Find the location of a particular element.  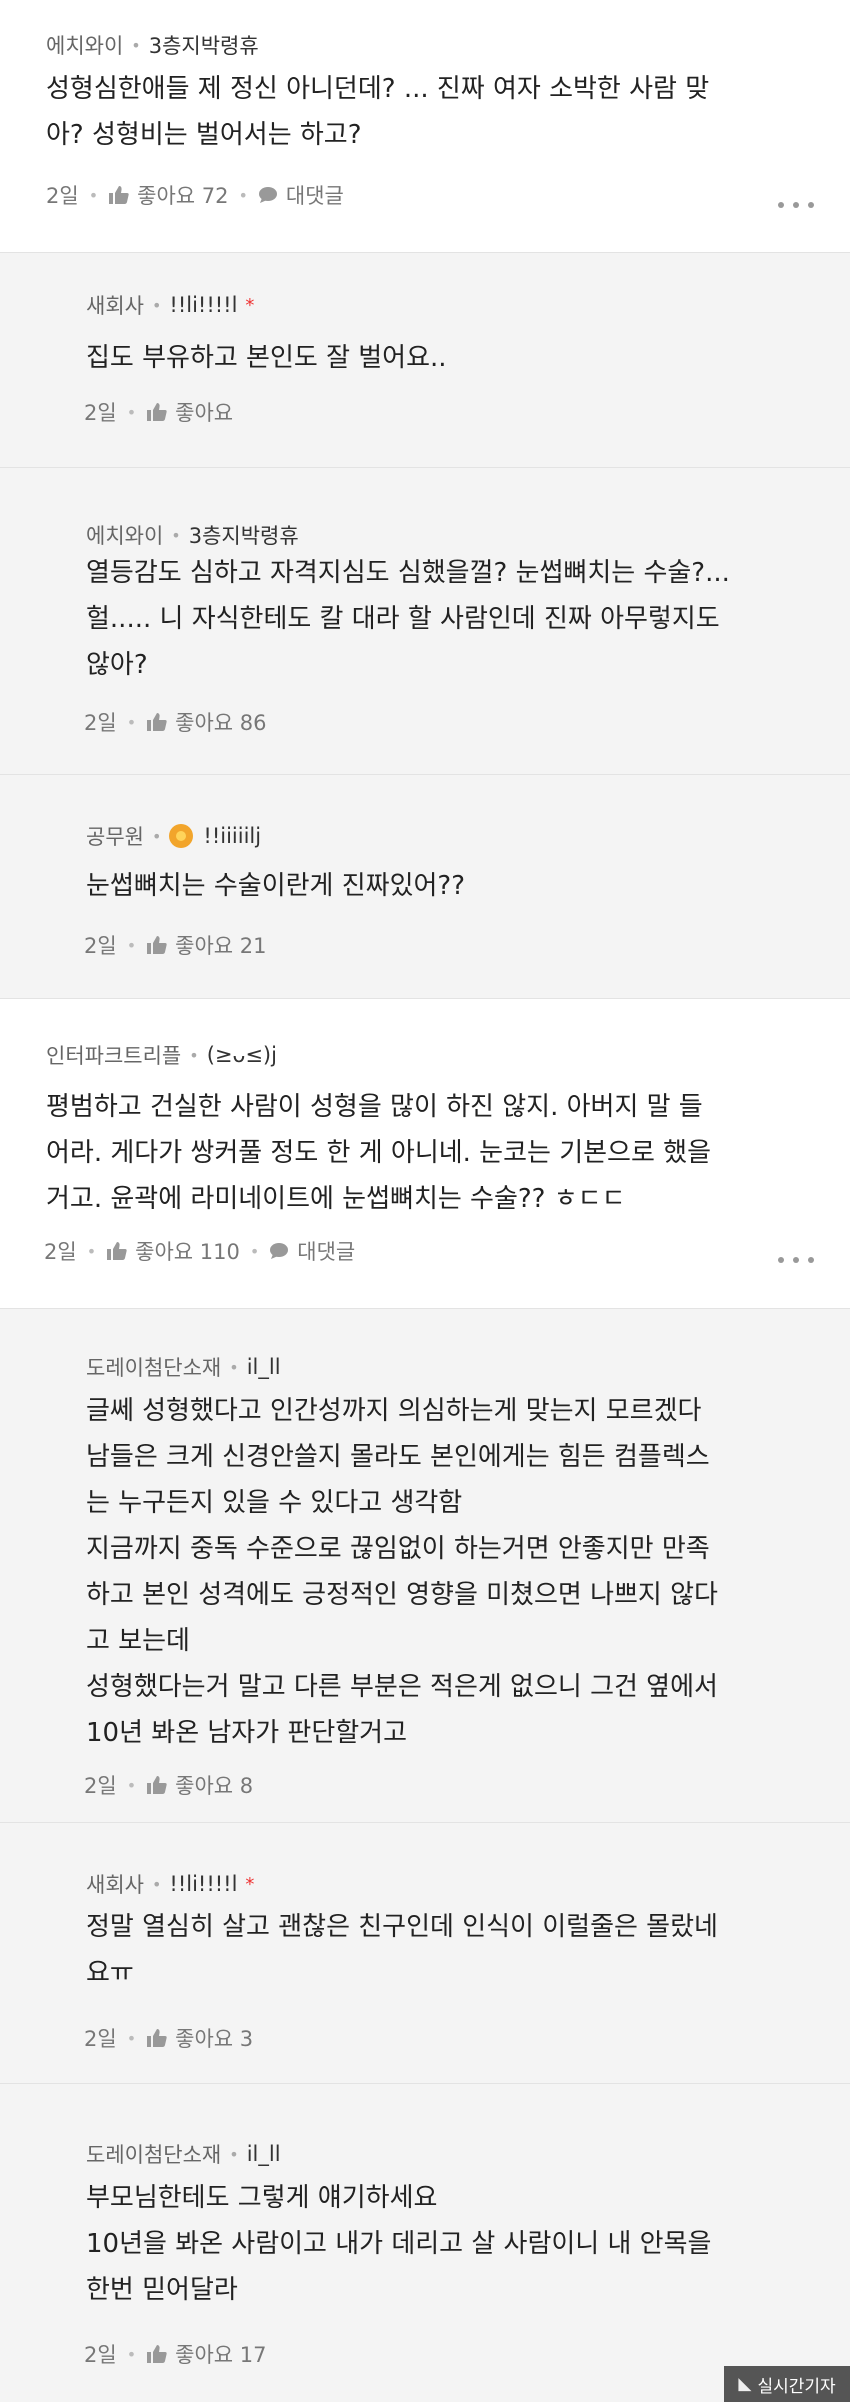

comment-actions: 2일 • 좋아요 72 • 대댓글 is located at coordinates (195, 195).